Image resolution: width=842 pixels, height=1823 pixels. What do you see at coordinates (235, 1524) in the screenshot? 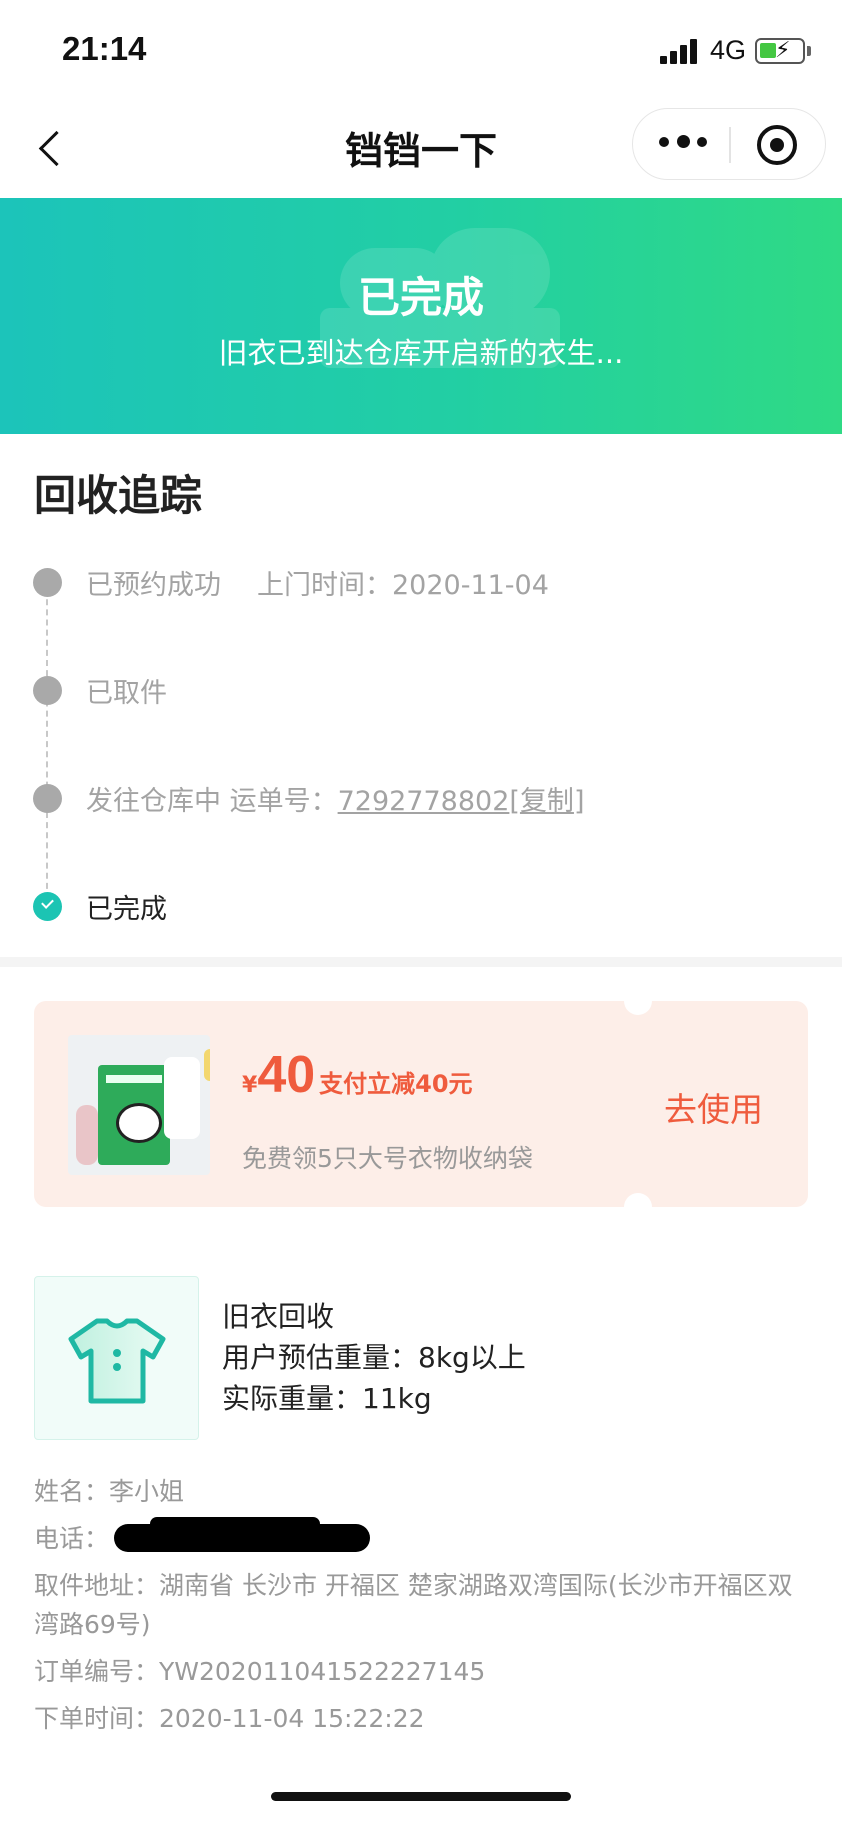
I see `phone-redaction` at bounding box center [235, 1524].